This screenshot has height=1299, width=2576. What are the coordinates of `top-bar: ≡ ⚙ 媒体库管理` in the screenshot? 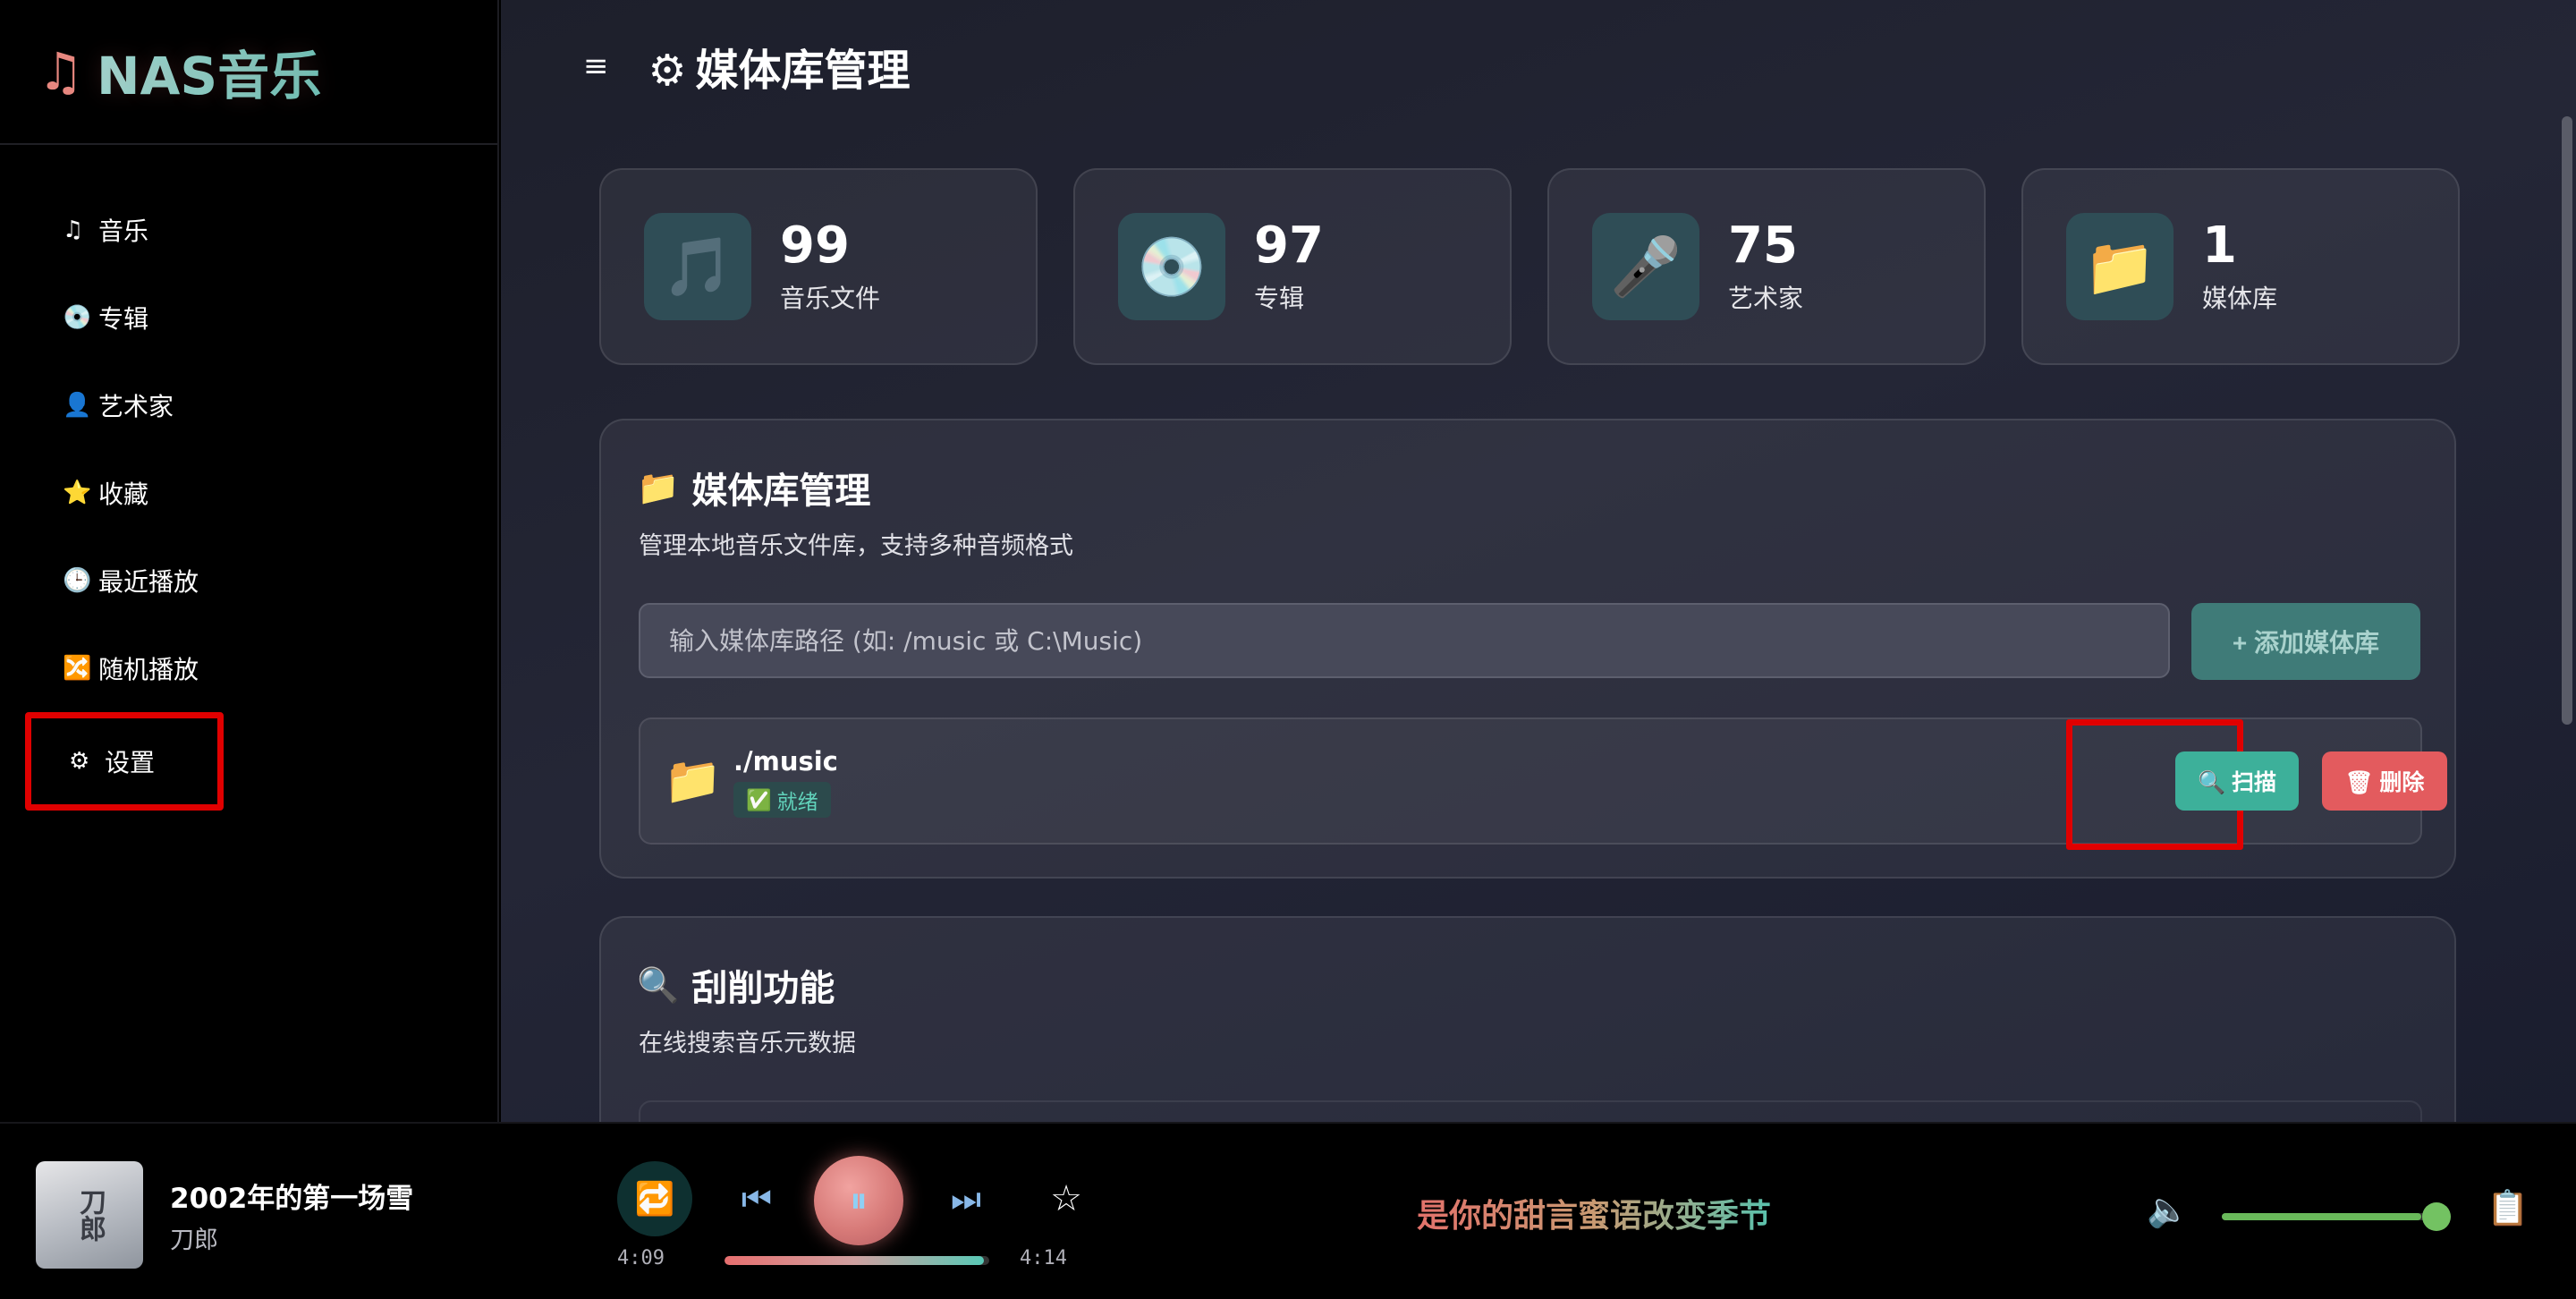 It's located at (1538, 66).